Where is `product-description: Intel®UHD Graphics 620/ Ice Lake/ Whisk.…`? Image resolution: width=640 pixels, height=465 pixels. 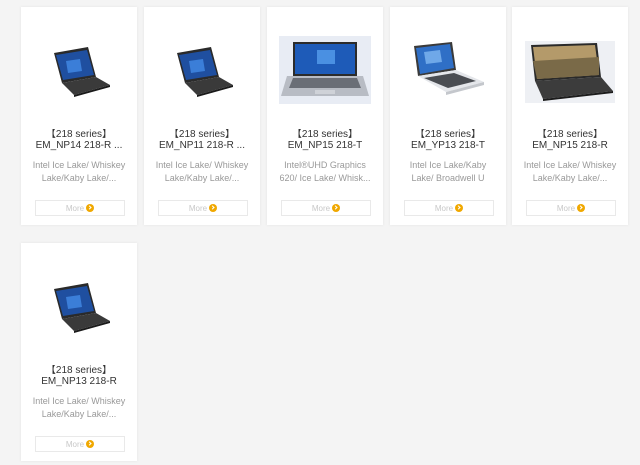 product-description: Intel®UHD Graphics 620/ Ice Lake/ Whisk.… is located at coordinates (325, 171).